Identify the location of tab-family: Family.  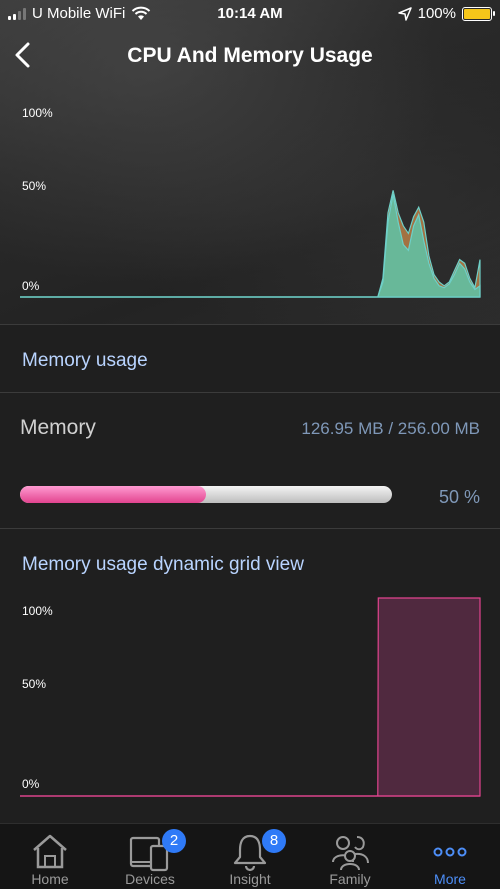
(350, 856).